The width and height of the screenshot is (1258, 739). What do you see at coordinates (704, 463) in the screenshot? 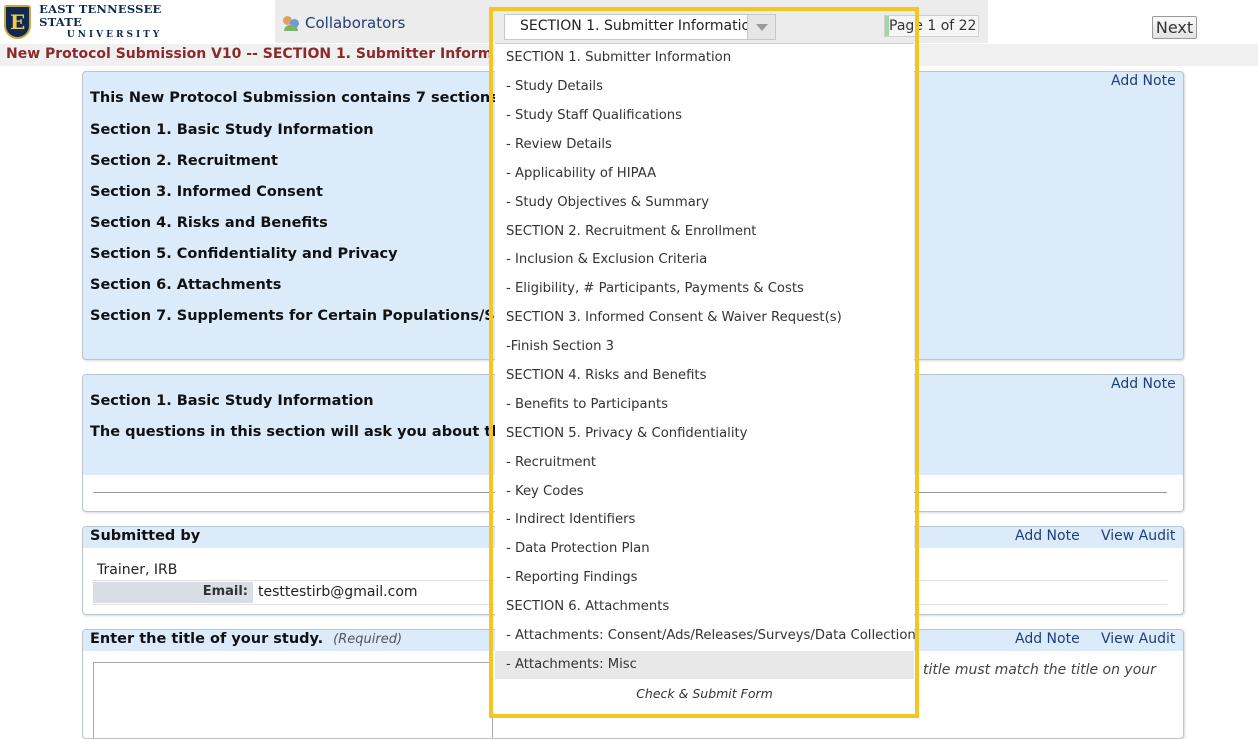
I see `dropdown-option: - Recruitment` at bounding box center [704, 463].